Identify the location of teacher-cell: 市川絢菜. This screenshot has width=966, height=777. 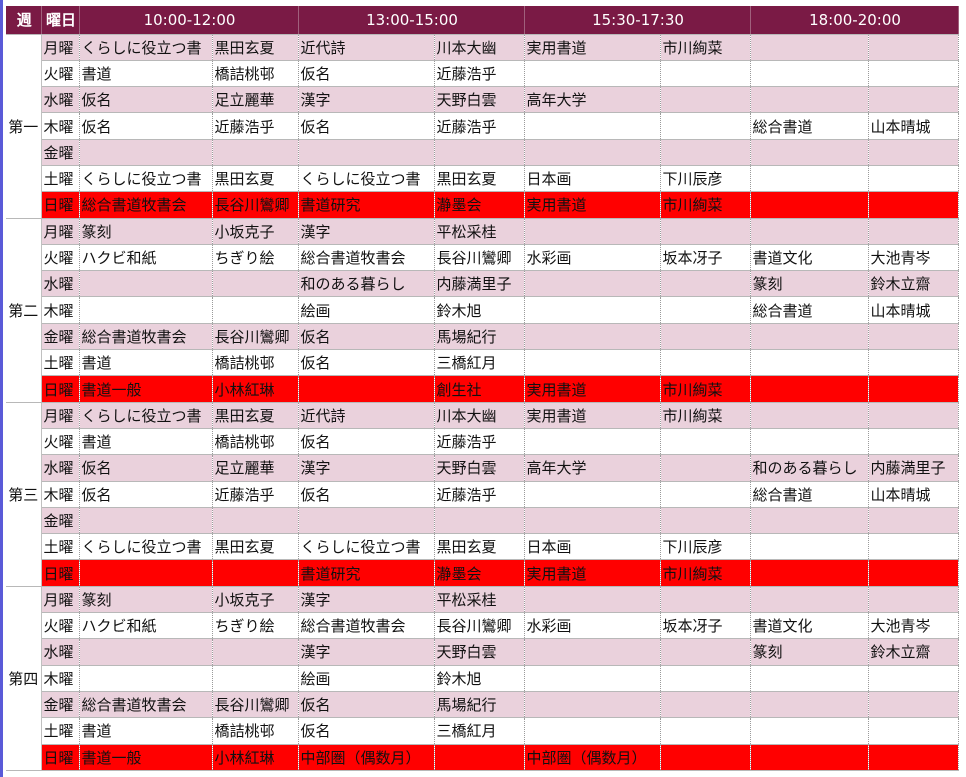
(705, 415).